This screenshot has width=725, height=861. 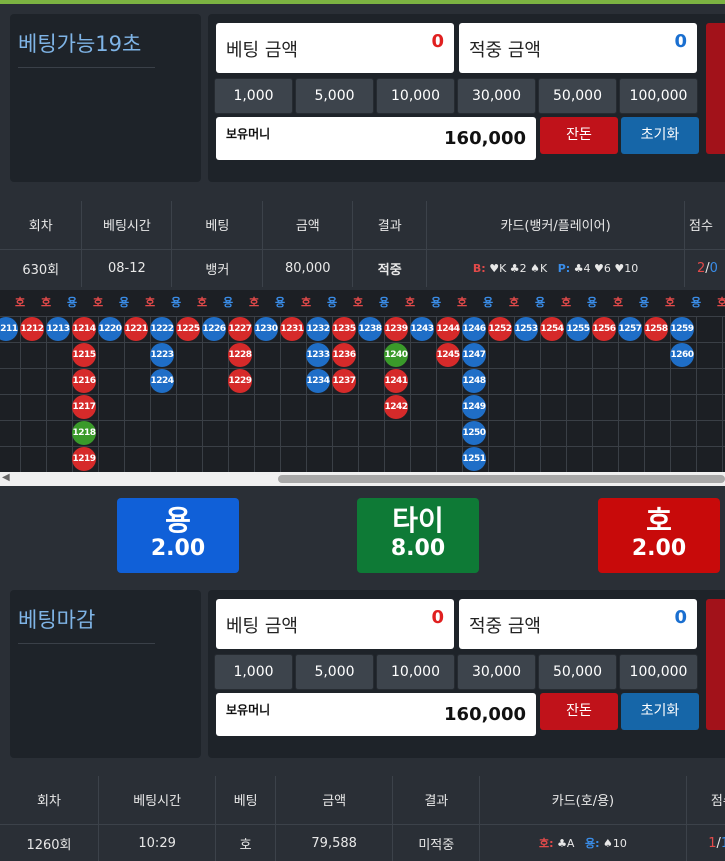 What do you see at coordinates (474, 355) in the screenshot?
I see `road-ball: 1247` at bounding box center [474, 355].